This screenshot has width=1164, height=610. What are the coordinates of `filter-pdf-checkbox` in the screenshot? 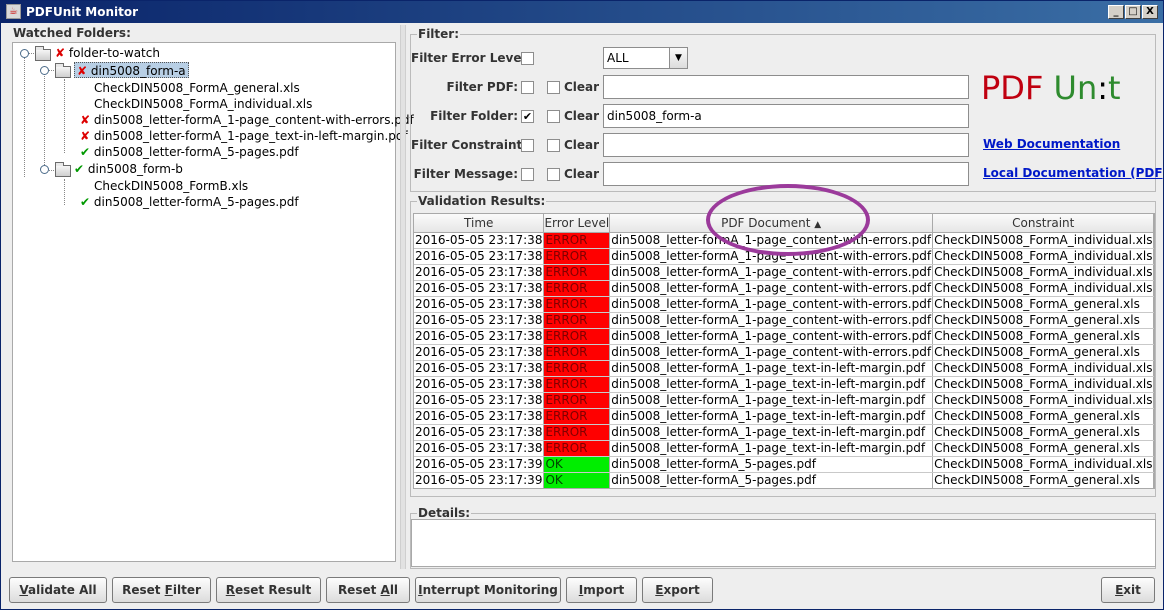 It's located at (527, 87).